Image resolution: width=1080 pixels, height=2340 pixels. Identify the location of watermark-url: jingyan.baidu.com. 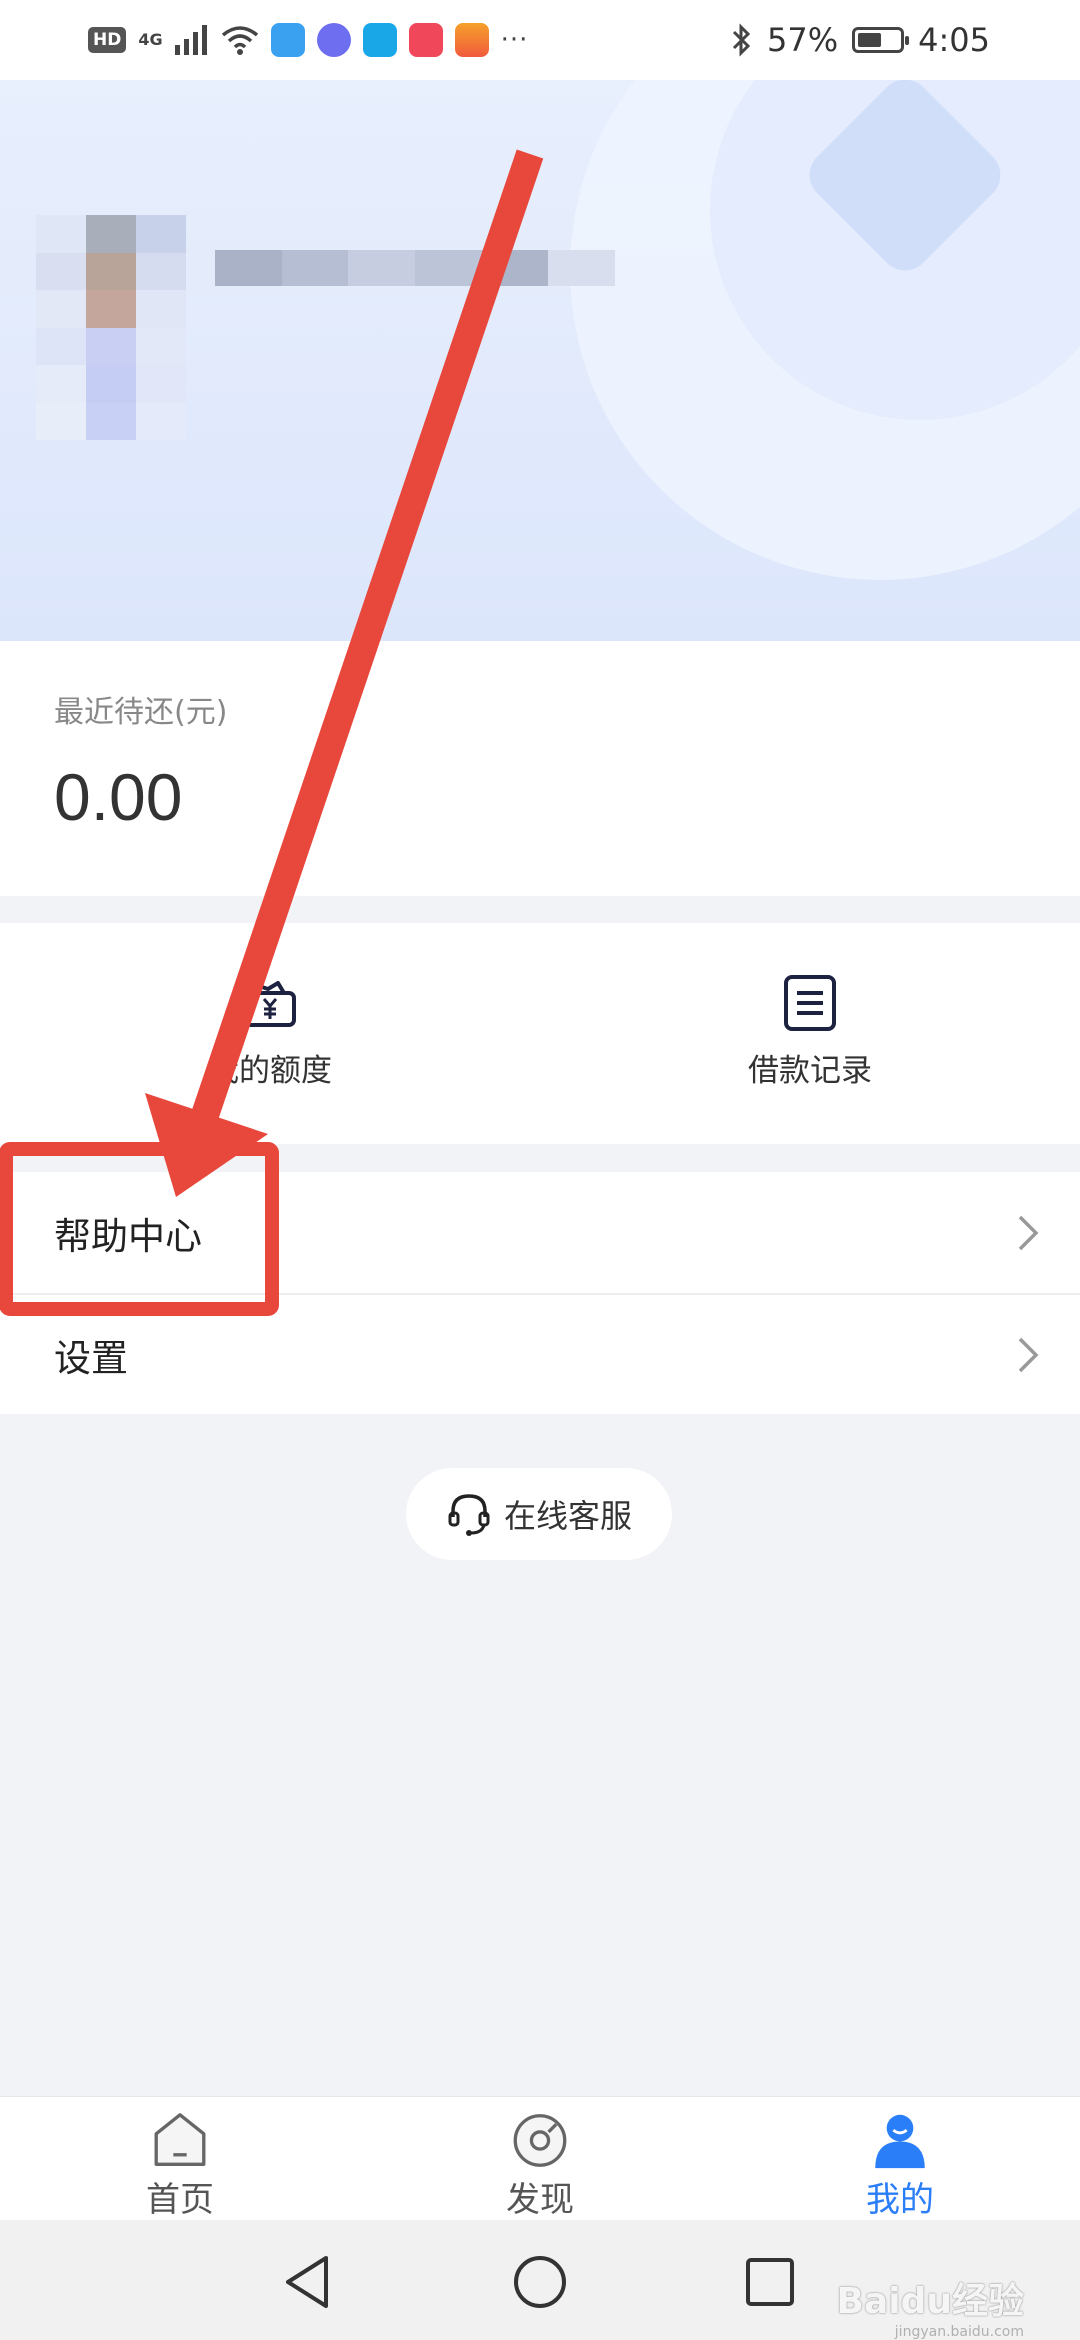
(959, 2332).